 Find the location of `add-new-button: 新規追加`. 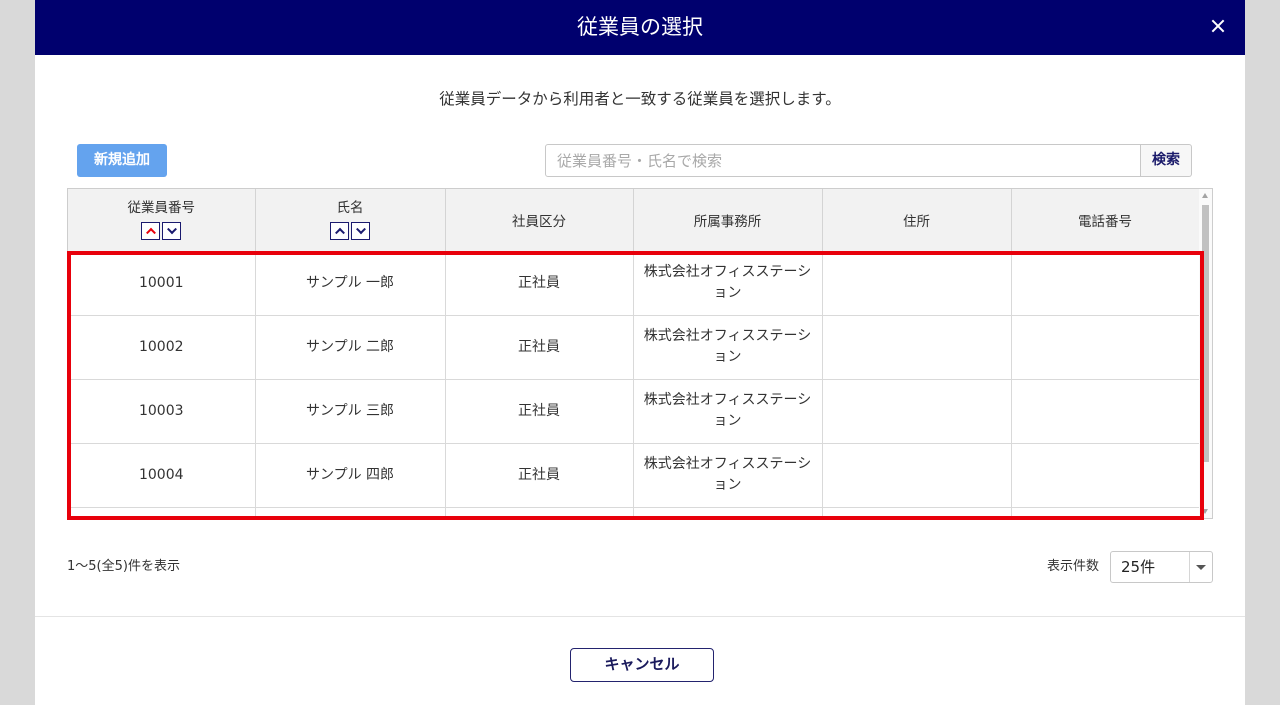

add-new-button: 新規追加 is located at coordinates (122, 160).